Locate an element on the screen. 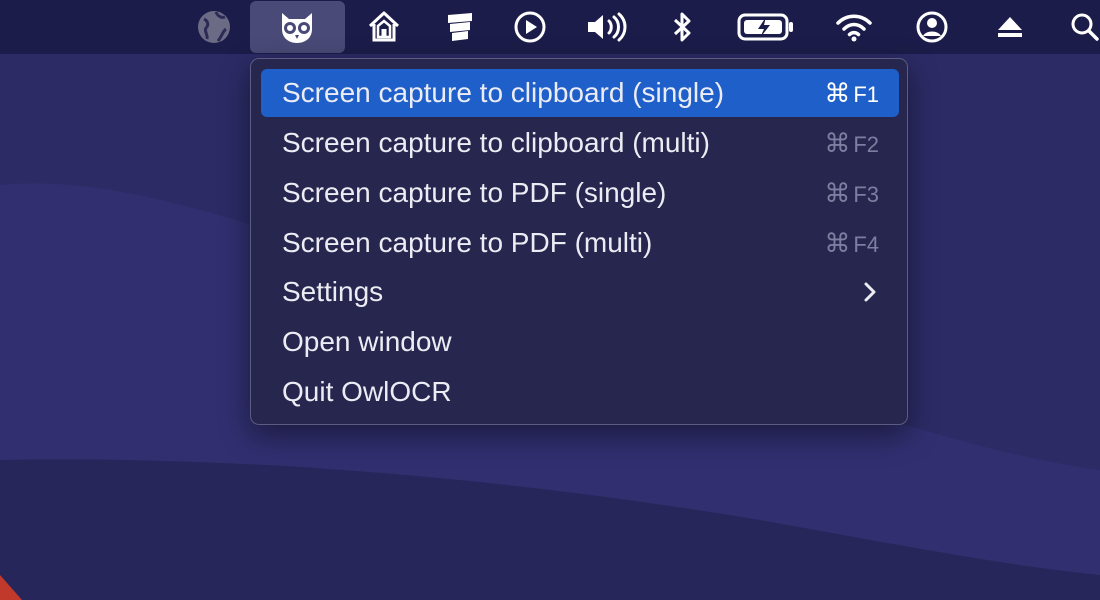 This screenshot has width=1100, height=600. battery-charging-icon is located at coordinates (766, 27).